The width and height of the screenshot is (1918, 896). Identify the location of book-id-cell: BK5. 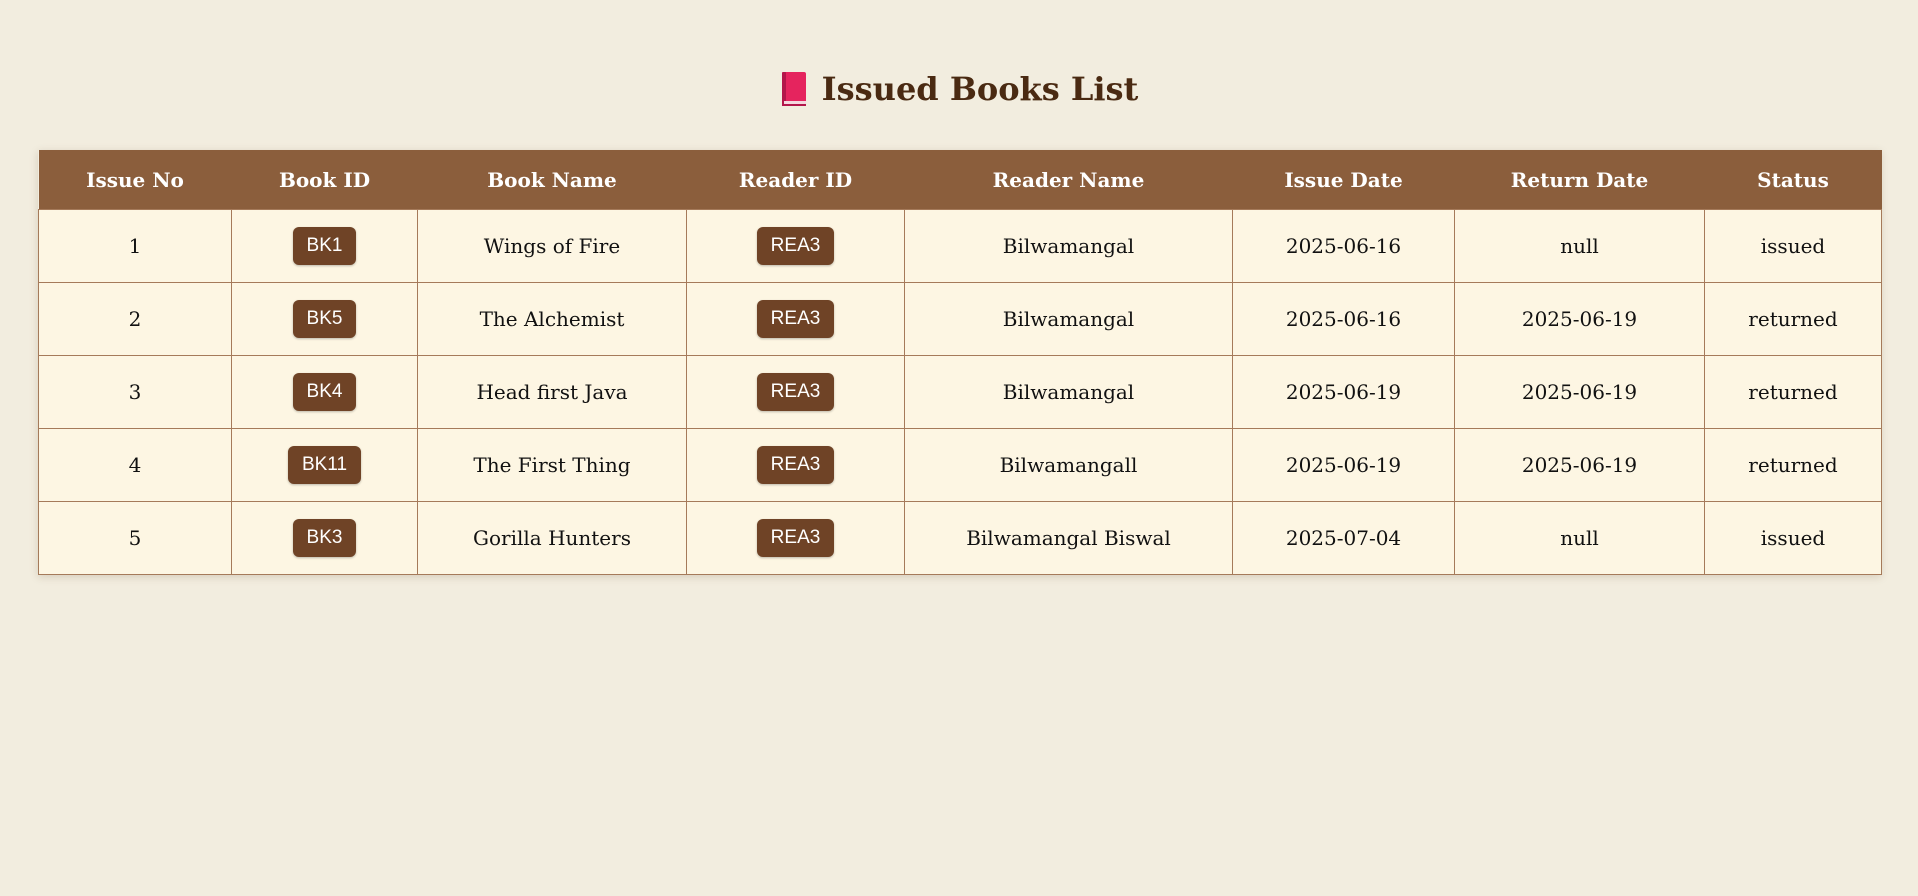
(324, 319).